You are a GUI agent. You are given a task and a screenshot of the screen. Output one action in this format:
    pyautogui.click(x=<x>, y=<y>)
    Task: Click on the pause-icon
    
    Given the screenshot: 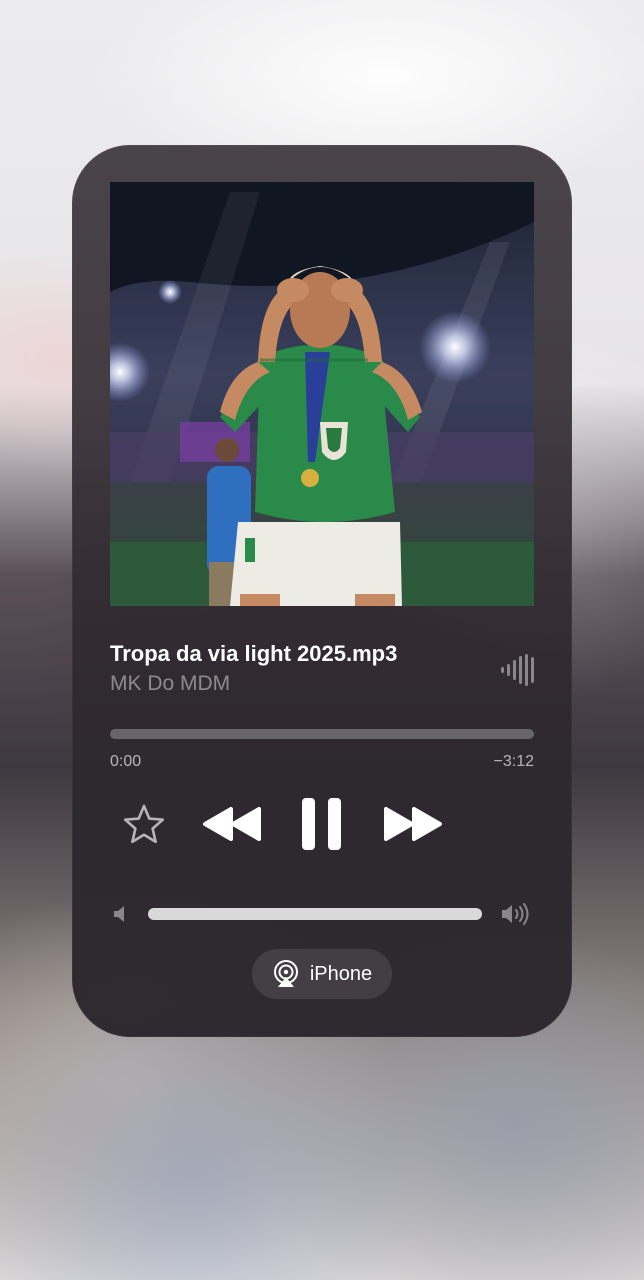 What is the action you would take?
    pyautogui.click(x=321, y=824)
    